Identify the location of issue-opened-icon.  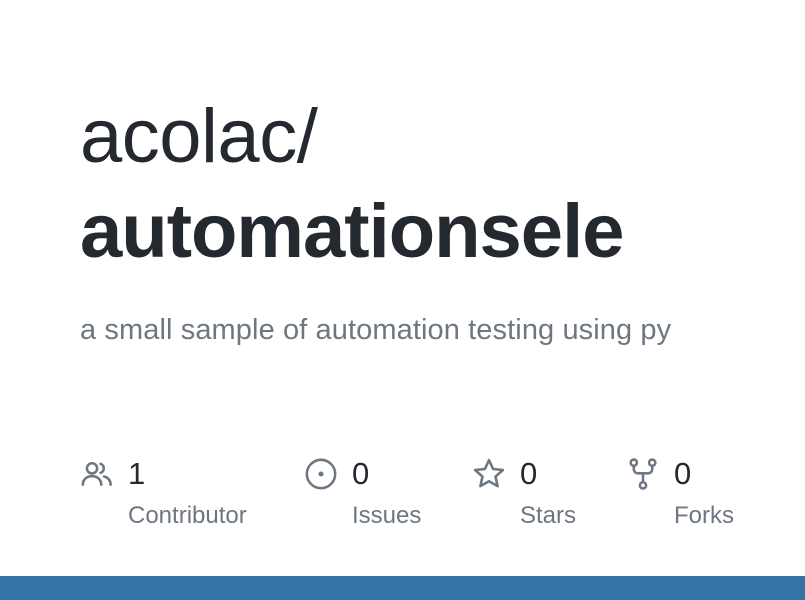
(321, 474).